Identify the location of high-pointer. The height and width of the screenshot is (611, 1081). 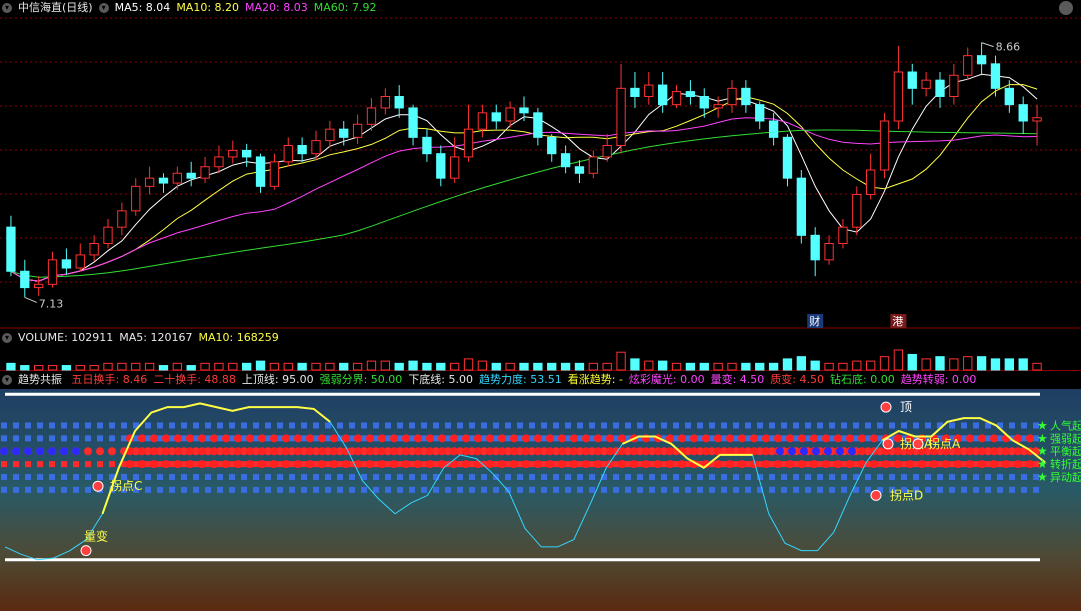
(987, 45).